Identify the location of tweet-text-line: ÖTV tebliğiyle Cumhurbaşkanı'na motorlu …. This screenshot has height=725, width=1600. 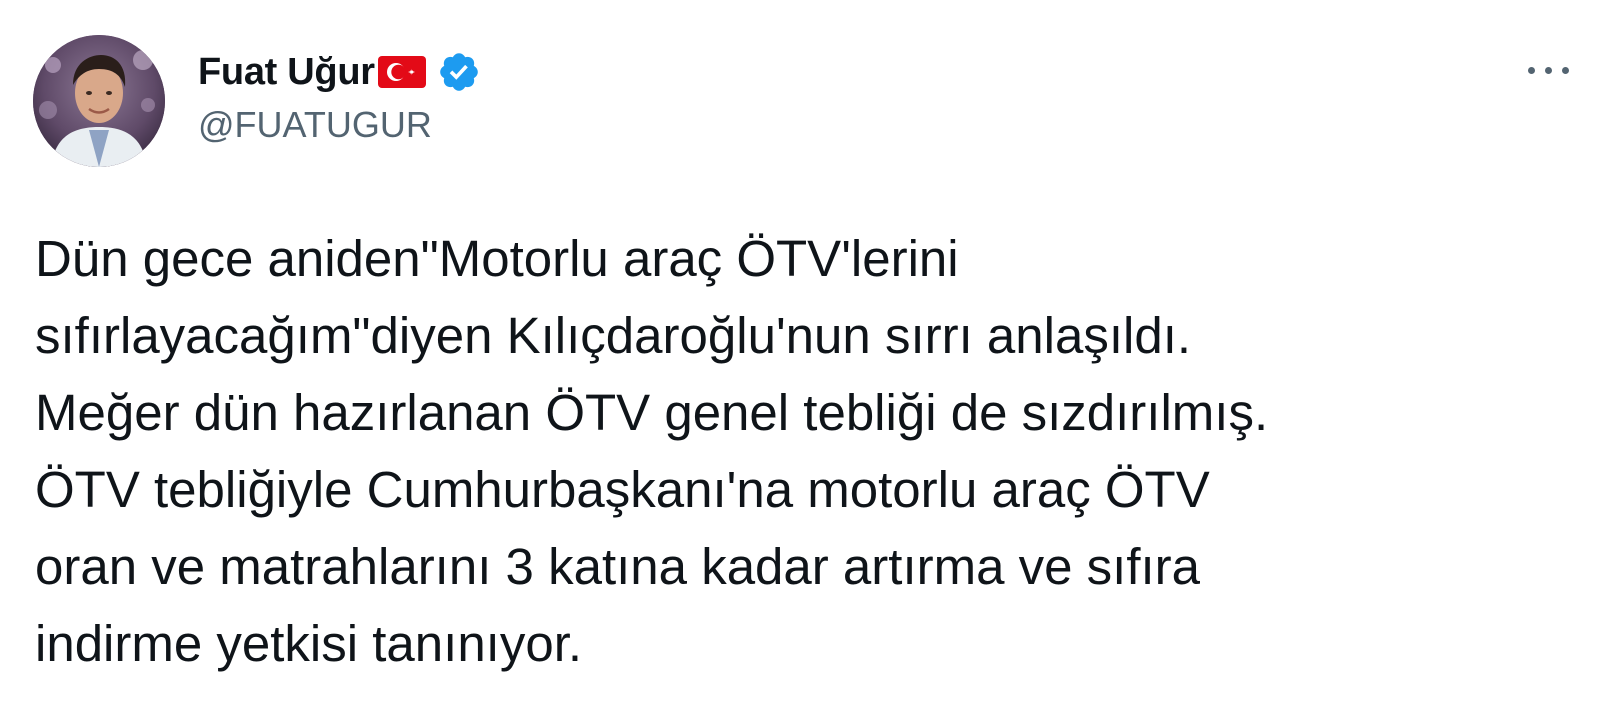
(622, 489).